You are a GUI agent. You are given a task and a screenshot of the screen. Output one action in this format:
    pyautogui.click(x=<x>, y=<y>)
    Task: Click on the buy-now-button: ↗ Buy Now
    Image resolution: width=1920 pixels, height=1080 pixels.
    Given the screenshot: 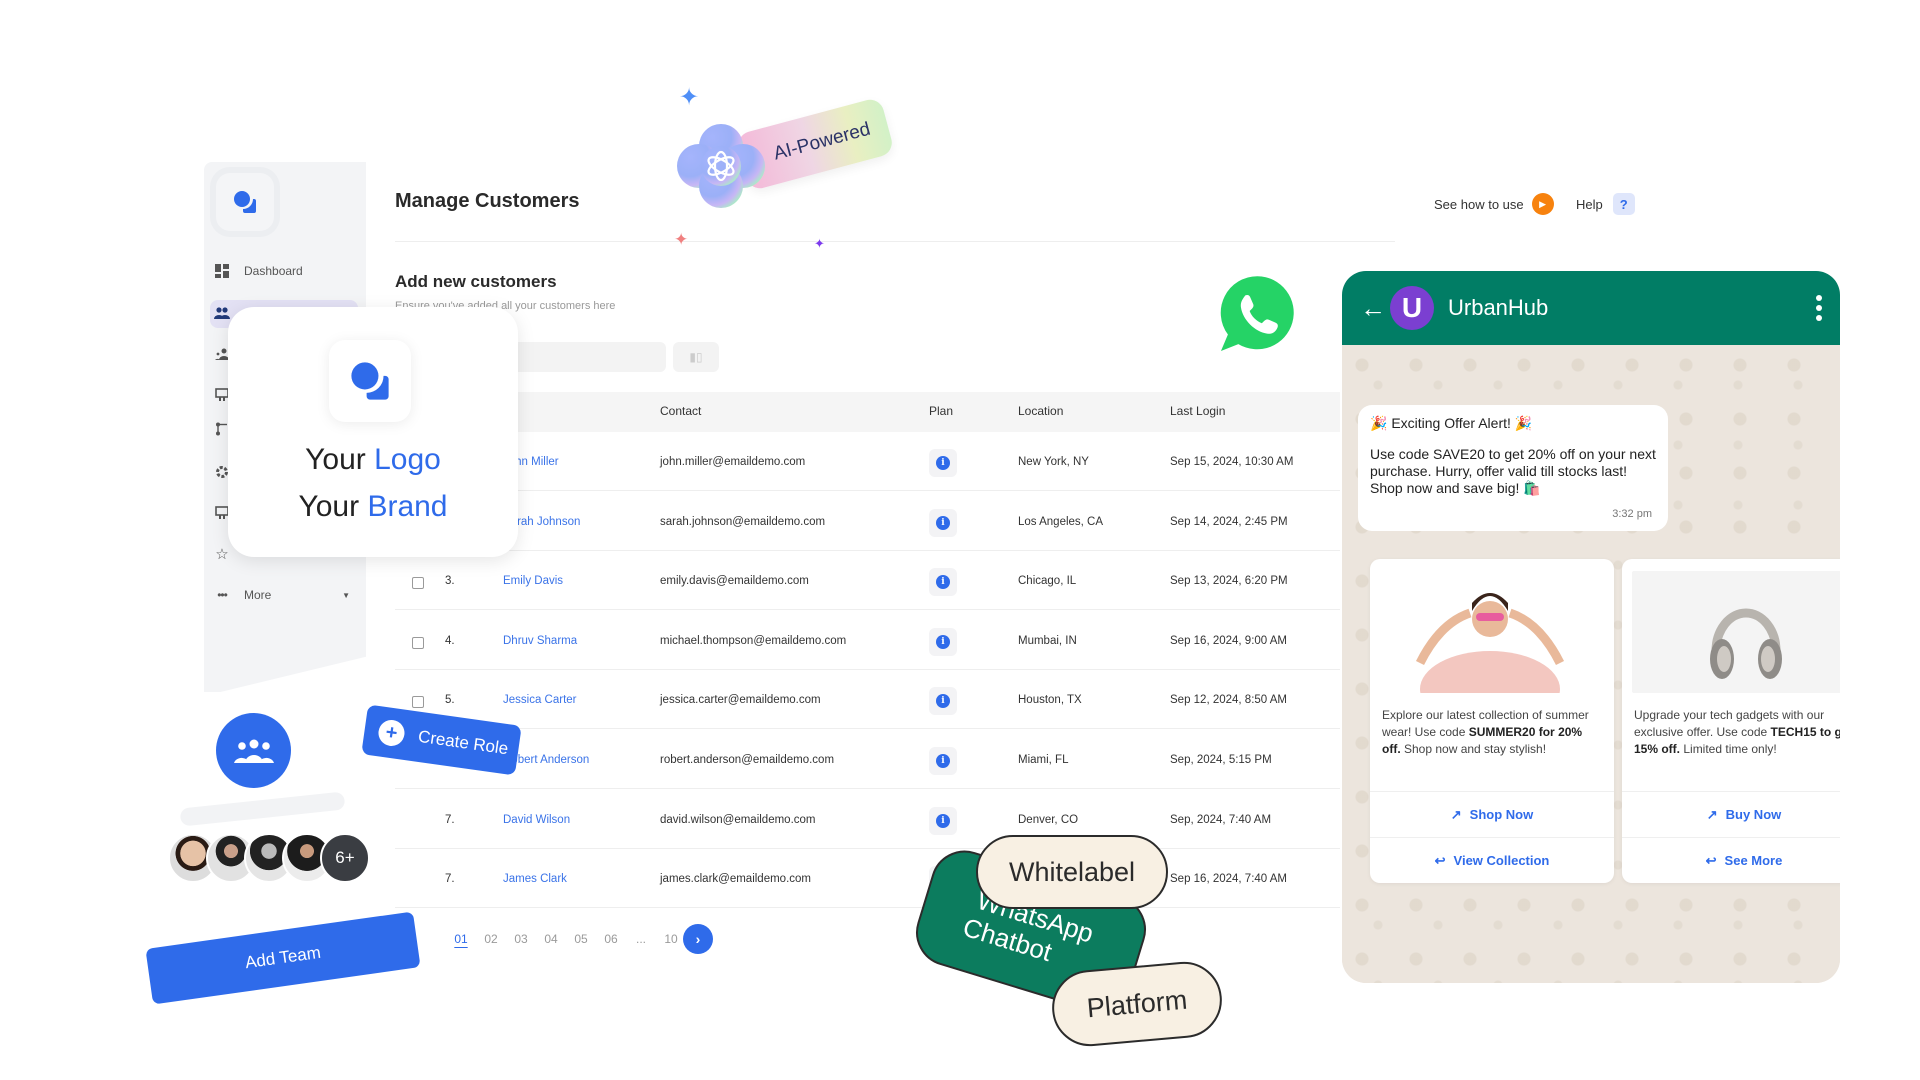 What is the action you would take?
    pyautogui.click(x=1731, y=814)
    